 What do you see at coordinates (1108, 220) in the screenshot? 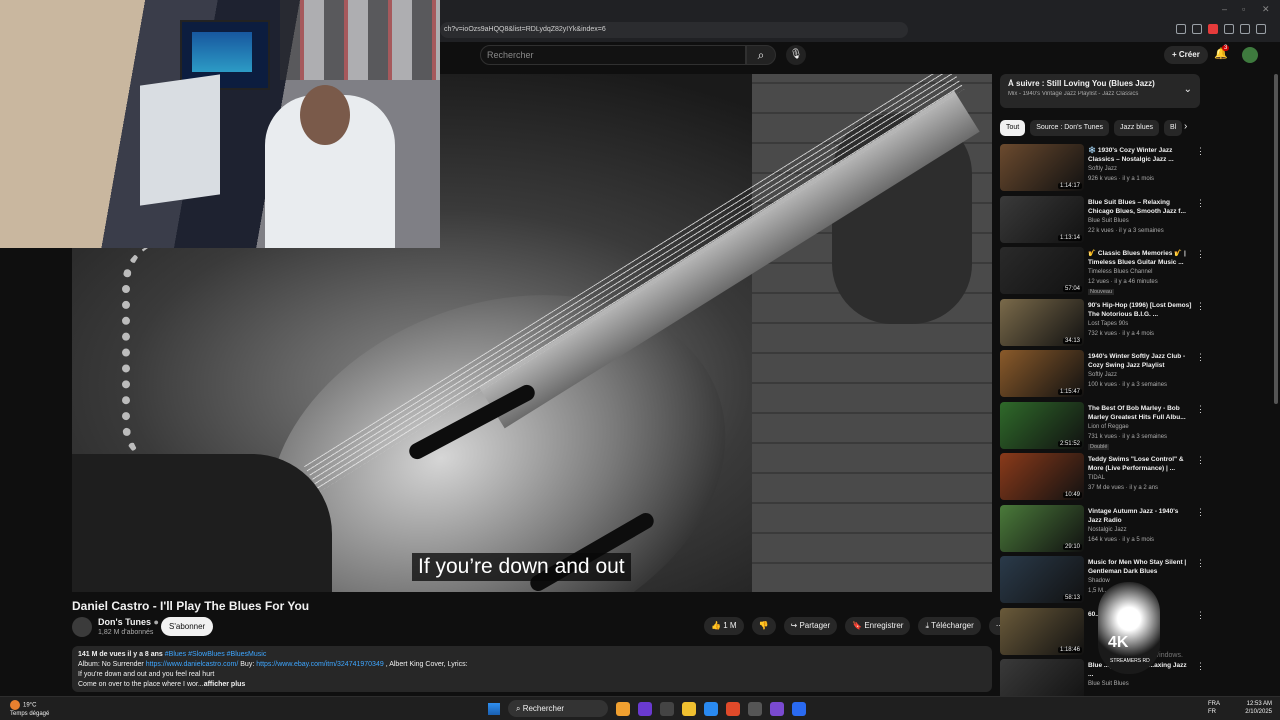
I see `recommendation-channel: Blue Suit Blues` at bounding box center [1108, 220].